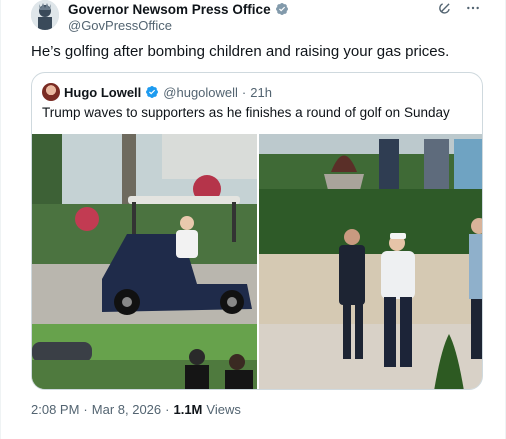 The height and width of the screenshot is (439, 506). What do you see at coordinates (445, 8) in the screenshot?
I see `grok-icon` at bounding box center [445, 8].